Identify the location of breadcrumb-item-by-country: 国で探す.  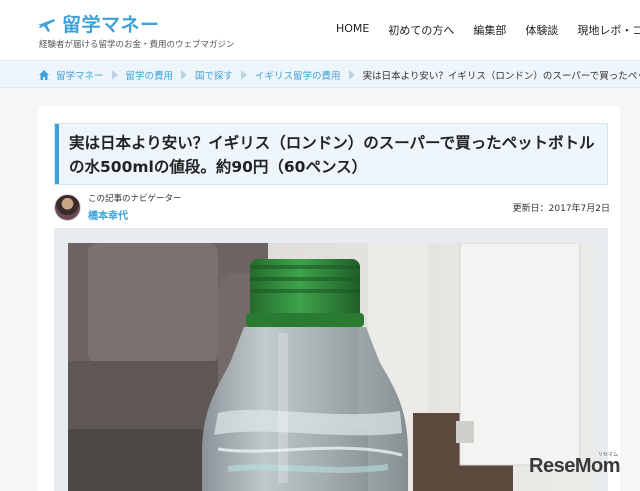
(214, 75).